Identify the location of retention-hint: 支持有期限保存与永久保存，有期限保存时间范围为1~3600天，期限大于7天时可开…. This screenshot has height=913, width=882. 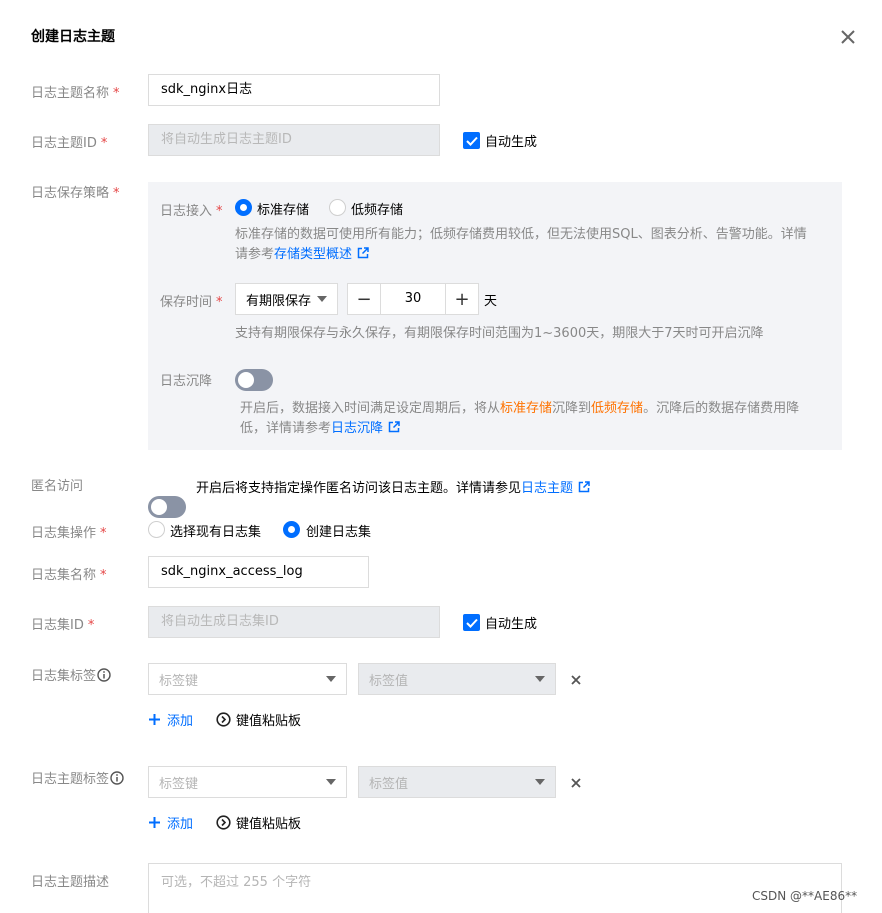
(499, 333).